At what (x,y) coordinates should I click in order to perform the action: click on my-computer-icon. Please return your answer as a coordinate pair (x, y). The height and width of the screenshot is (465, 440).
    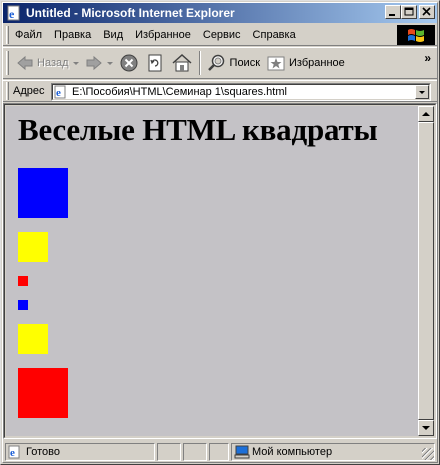
    Looking at the image, I should click on (242, 452).